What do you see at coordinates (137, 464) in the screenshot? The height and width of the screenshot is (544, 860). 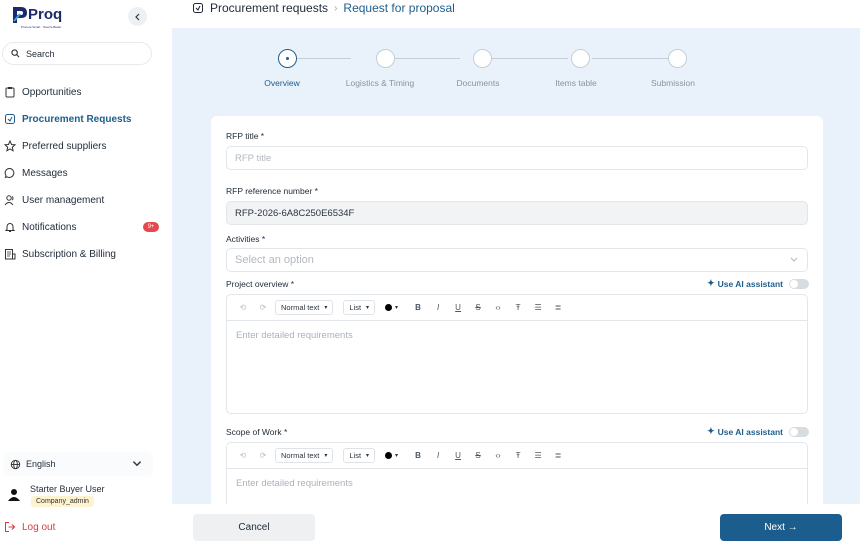 I see `chevron-down-icon` at bounding box center [137, 464].